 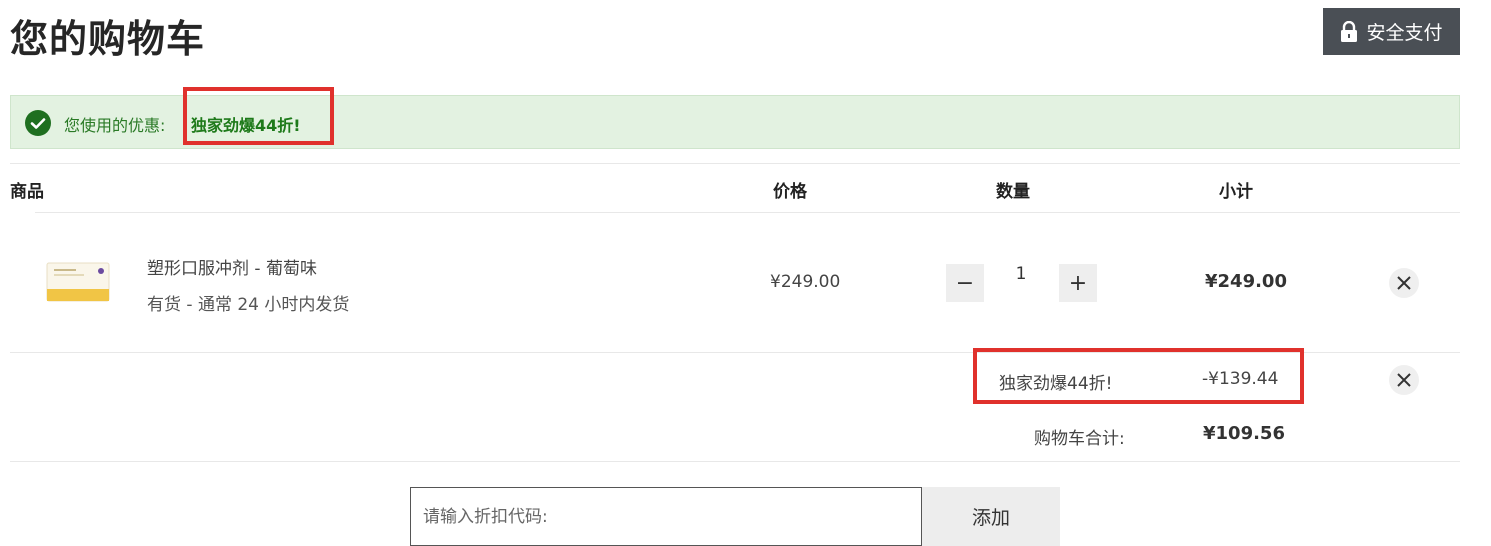 What do you see at coordinates (108, 39) in the screenshot?
I see `page-title: 您的购物车` at bounding box center [108, 39].